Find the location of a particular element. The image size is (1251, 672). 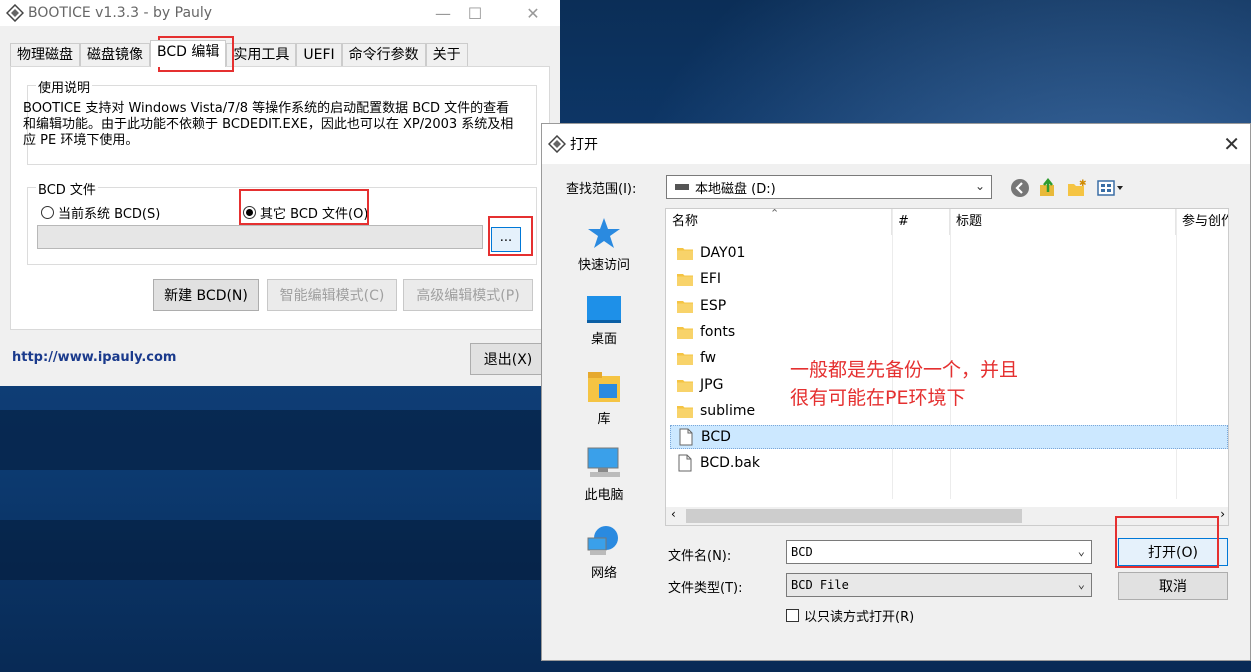

up-folder-icon is located at coordinates (1048, 187).